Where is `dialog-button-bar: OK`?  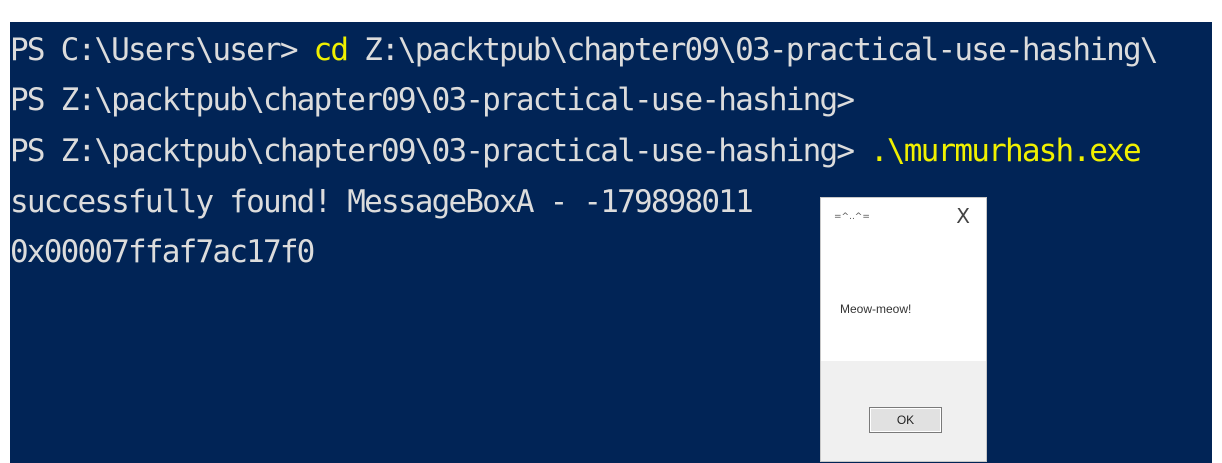 dialog-button-bar: OK is located at coordinates (903, 411).